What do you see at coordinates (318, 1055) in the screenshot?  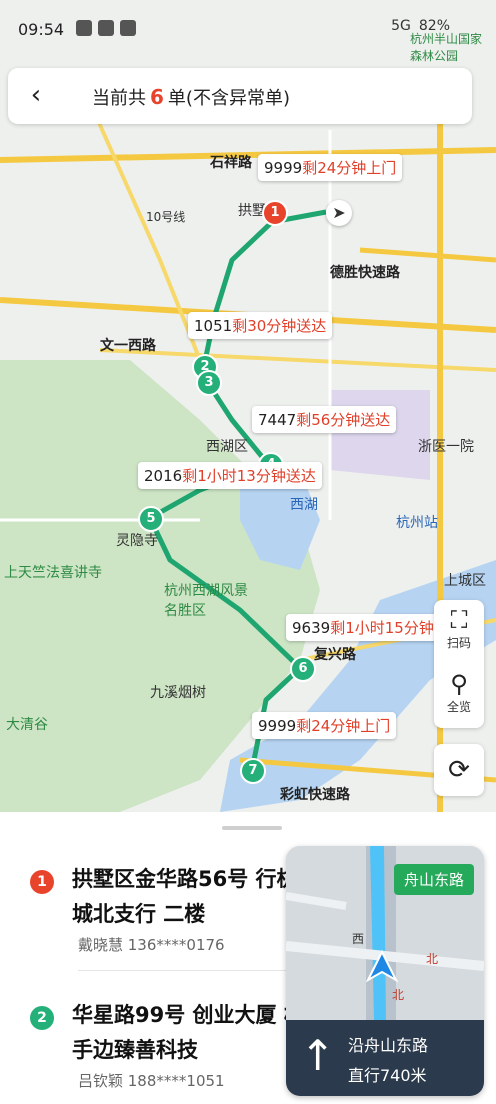 I see `straight-arrow-icon: ↑` at bounding box center [318, 1055].